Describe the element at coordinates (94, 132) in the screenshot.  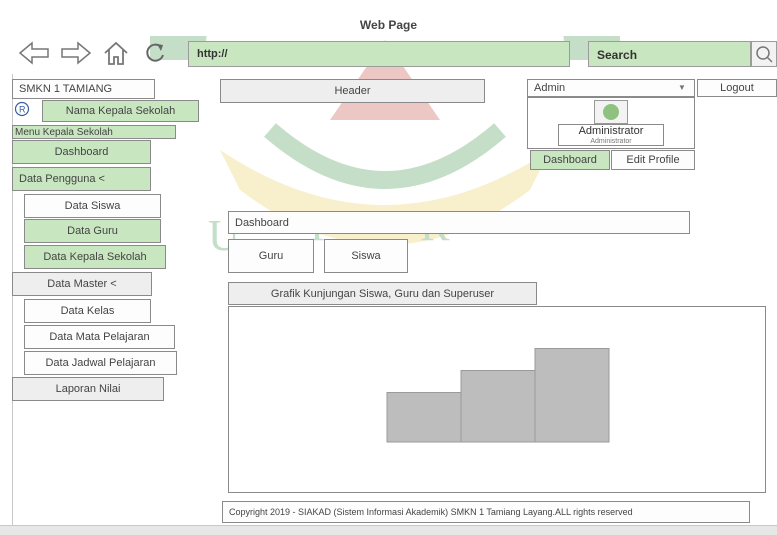
I see `sidebar-menu-title: Menu Kepala Sekolah` at that location.